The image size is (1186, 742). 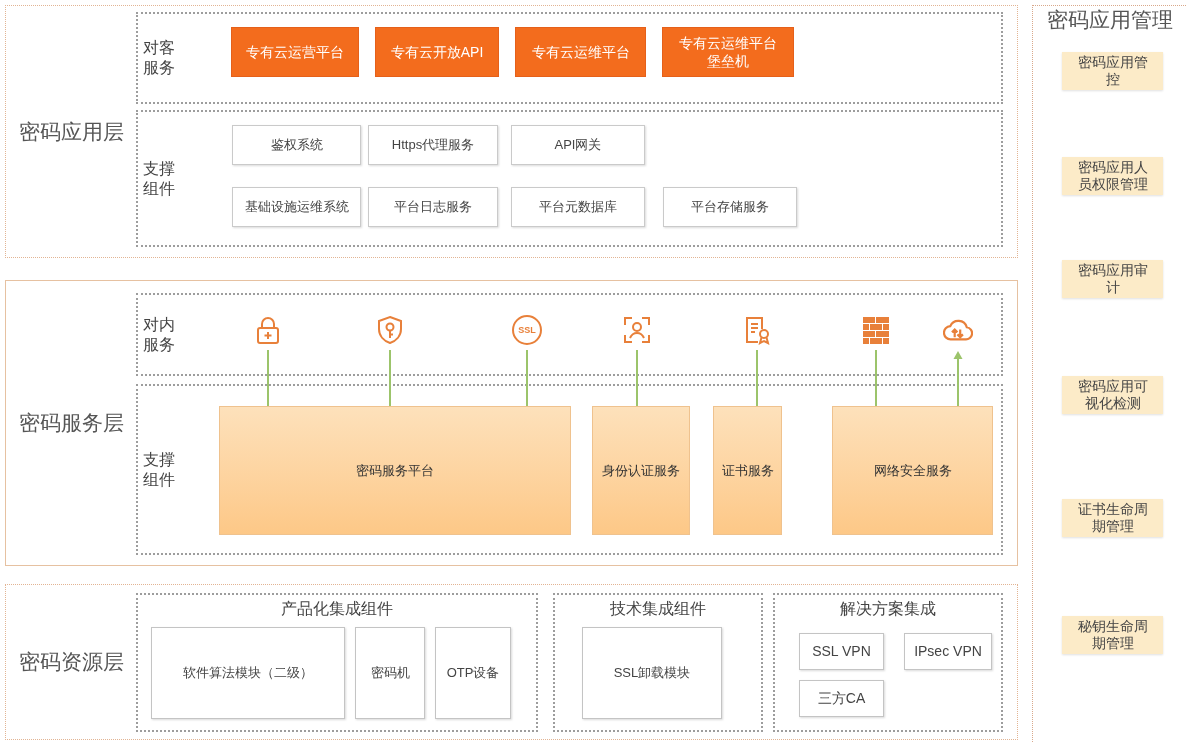 I want to click on management-card: 密码应用审计, so click(x=1112, y=279).